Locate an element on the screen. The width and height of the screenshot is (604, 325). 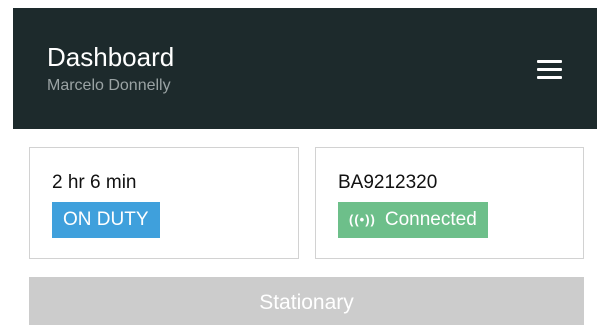
signal-icon: ((•)) is located at coordinates (362, 219).